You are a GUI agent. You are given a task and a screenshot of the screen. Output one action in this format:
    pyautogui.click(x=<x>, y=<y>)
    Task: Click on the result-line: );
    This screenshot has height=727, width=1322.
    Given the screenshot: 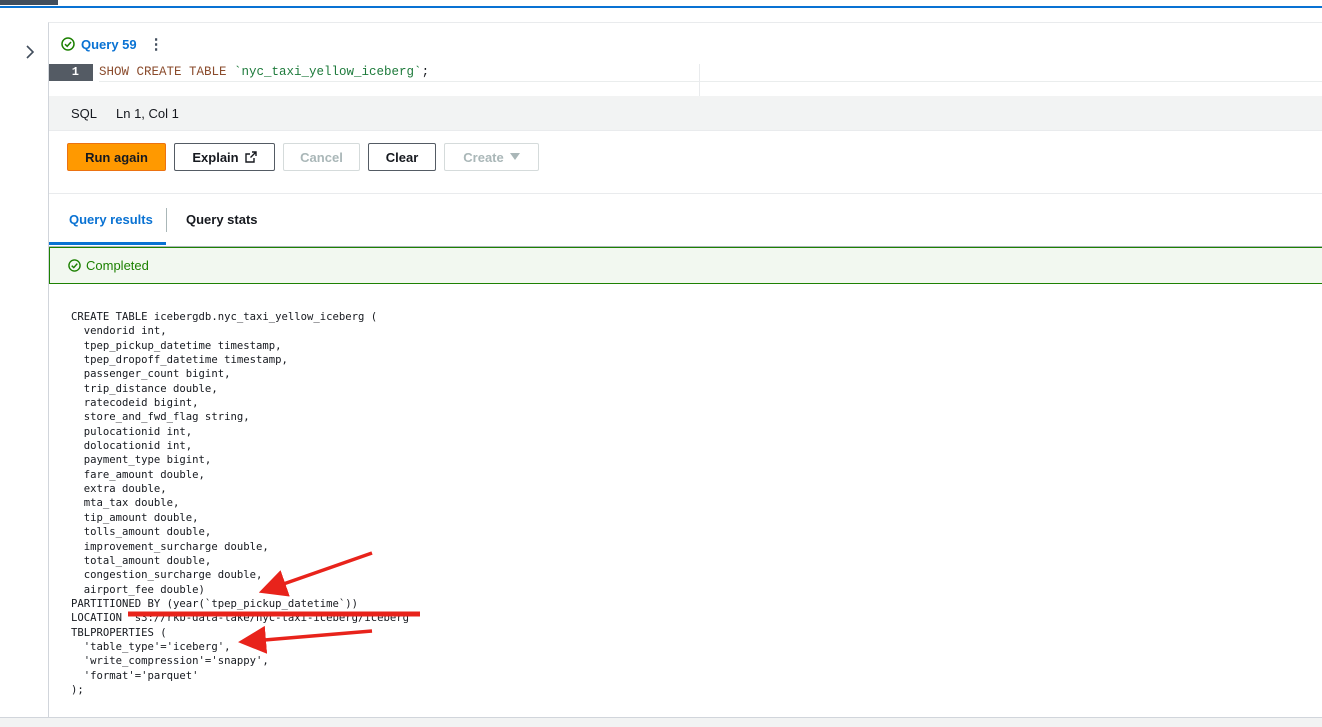 What is the action you would take?
    pyautogui.click(x=77, y=689)
    